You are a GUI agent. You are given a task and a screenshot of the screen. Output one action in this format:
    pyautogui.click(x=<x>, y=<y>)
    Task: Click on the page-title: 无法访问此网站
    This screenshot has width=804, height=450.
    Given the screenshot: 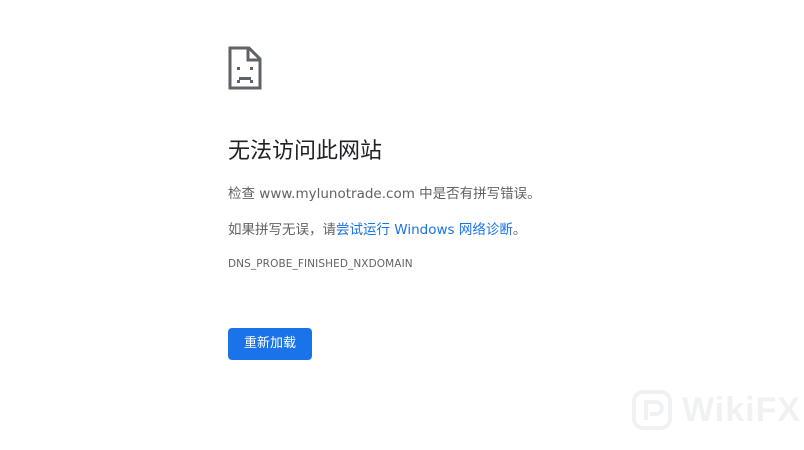 What is the action you would take?
    pyautogui.click(x=305, y=151)
    